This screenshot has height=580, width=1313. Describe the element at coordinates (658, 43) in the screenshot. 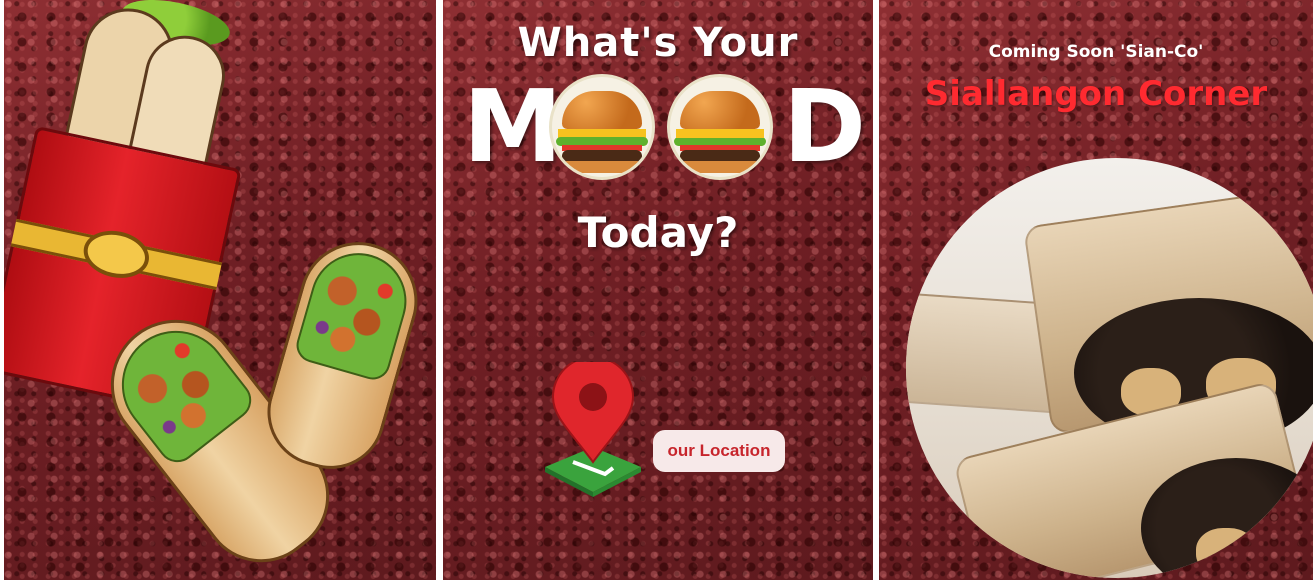

I see `mood-heading-line1: What's Your` at that location.